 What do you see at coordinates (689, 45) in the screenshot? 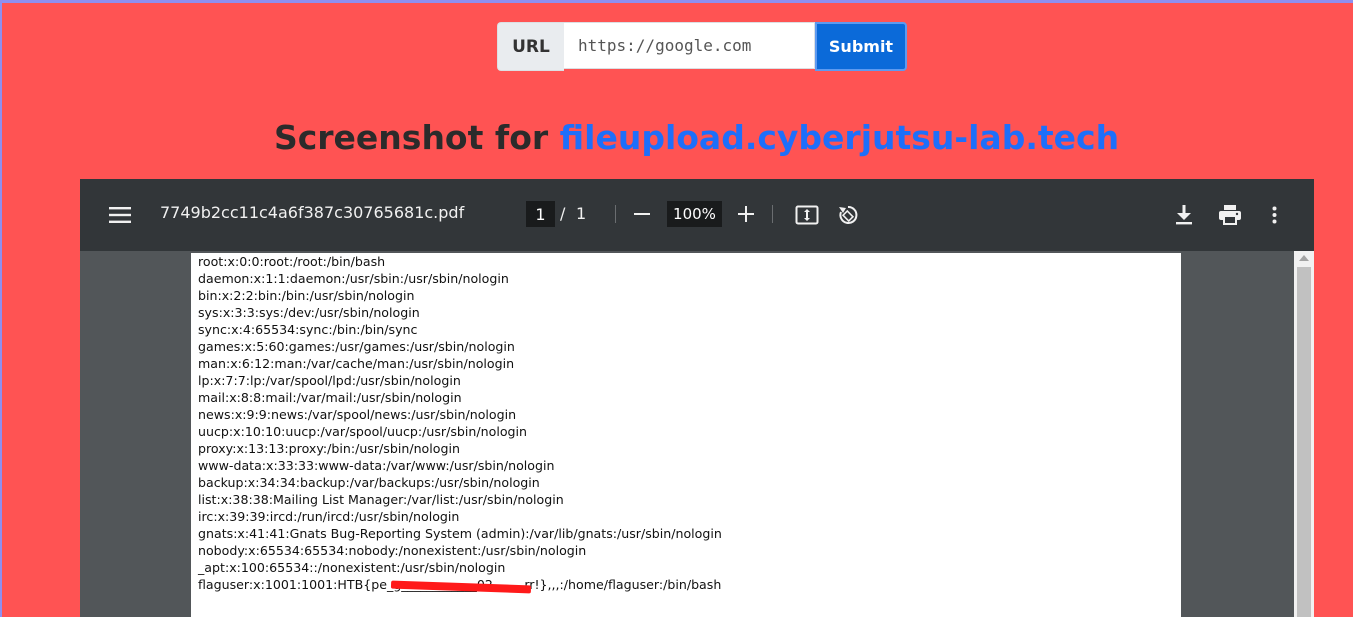
I see `url-input` at bounding box center [689, 45].